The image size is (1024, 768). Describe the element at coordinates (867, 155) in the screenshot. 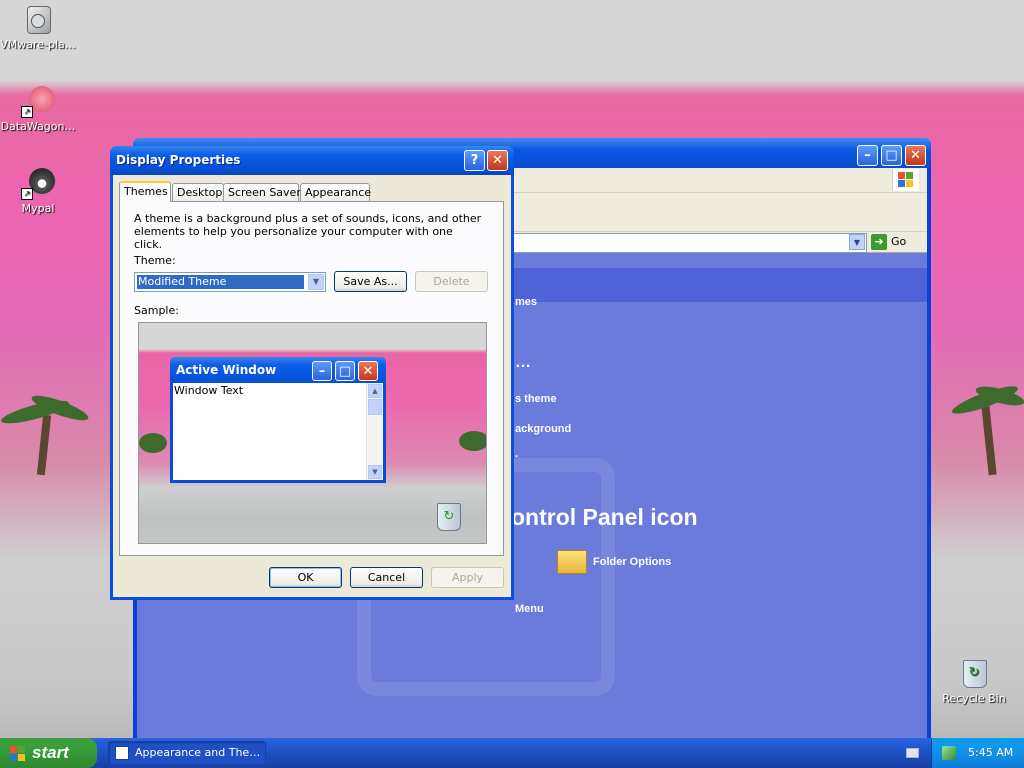

I see `minimize-button: –` at that location.